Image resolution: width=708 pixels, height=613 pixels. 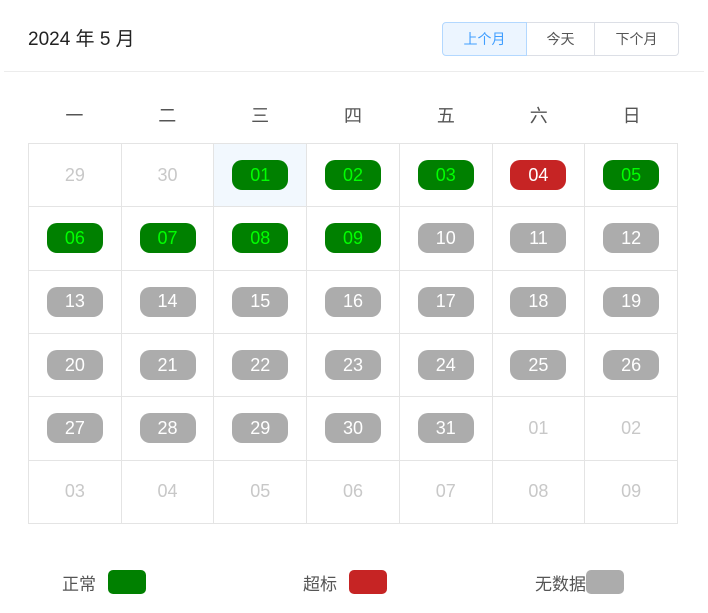 I want to click on day-number-nodata: 17, so click(x=445, y=301).